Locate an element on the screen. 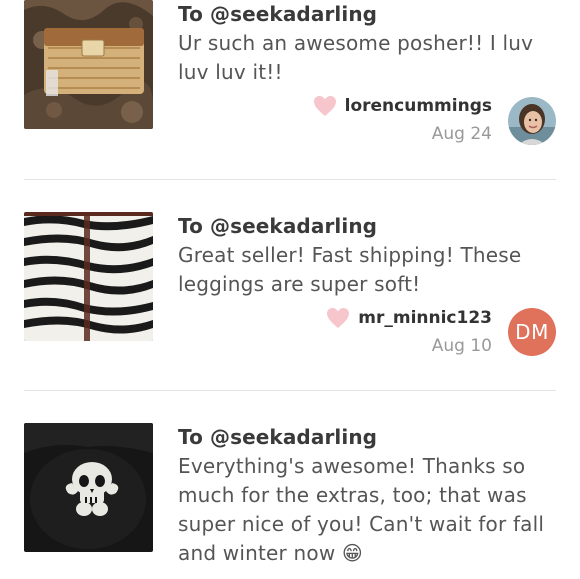 This screenshot has height=579, width=580. wicker-clutch-image is located at coordinates (88, 64).